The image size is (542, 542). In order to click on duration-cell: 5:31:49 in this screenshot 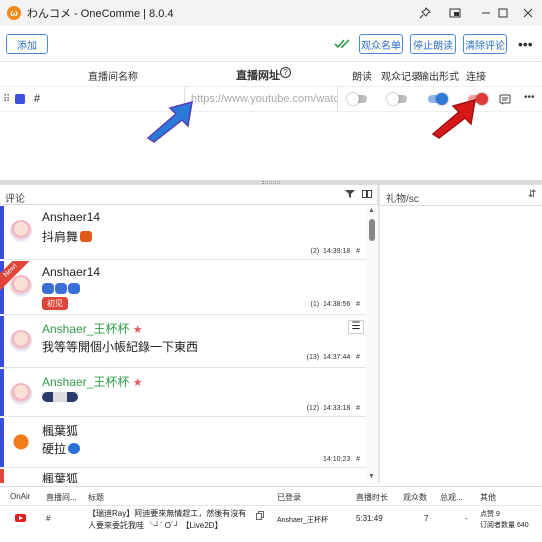, I will do `click(369, 518)`.